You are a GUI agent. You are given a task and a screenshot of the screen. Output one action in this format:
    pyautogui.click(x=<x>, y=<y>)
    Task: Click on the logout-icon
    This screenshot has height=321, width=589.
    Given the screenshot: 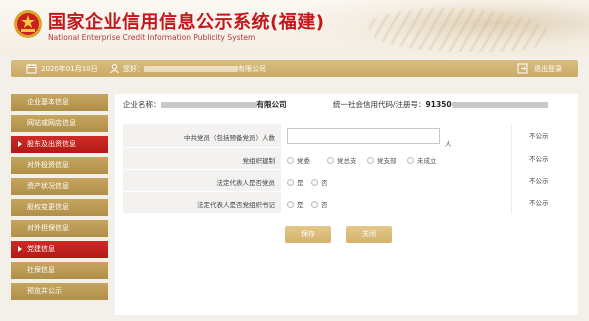 What is the action you would take?
    pyautogui.click(x=522, y=68)
    